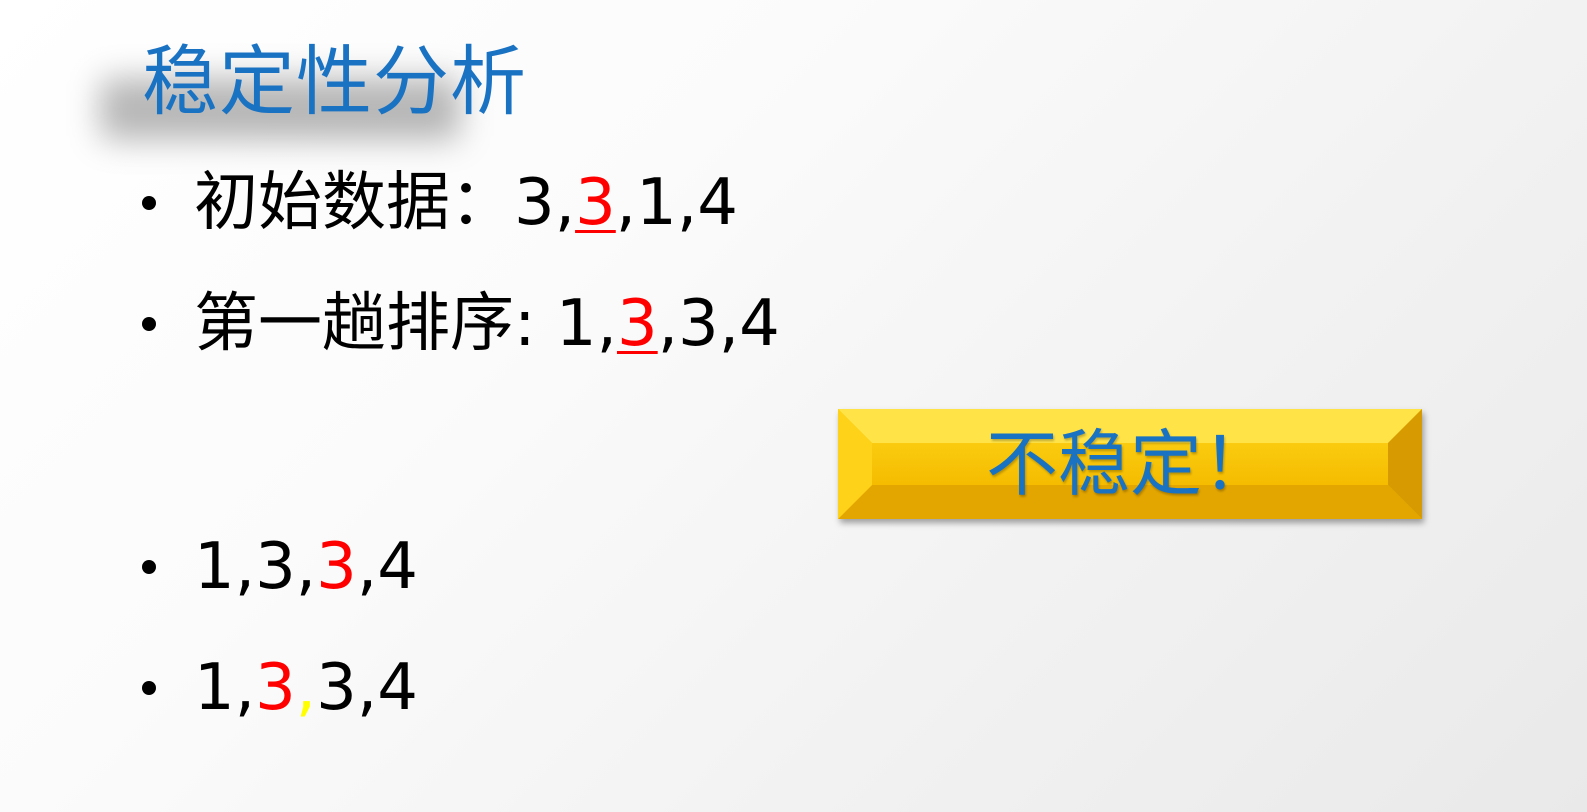 The image size is (1587, 812). I want to click on bullet-initial-data: 初始数据： 3, 3 ,1,4, so click(440, 203).